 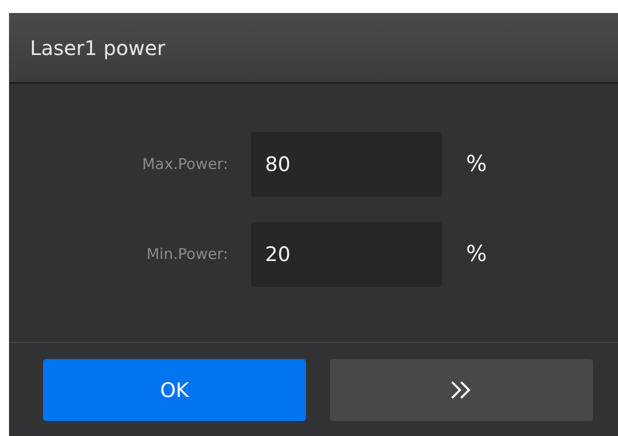 I want to click on next-button, so click(x=461, y=389).